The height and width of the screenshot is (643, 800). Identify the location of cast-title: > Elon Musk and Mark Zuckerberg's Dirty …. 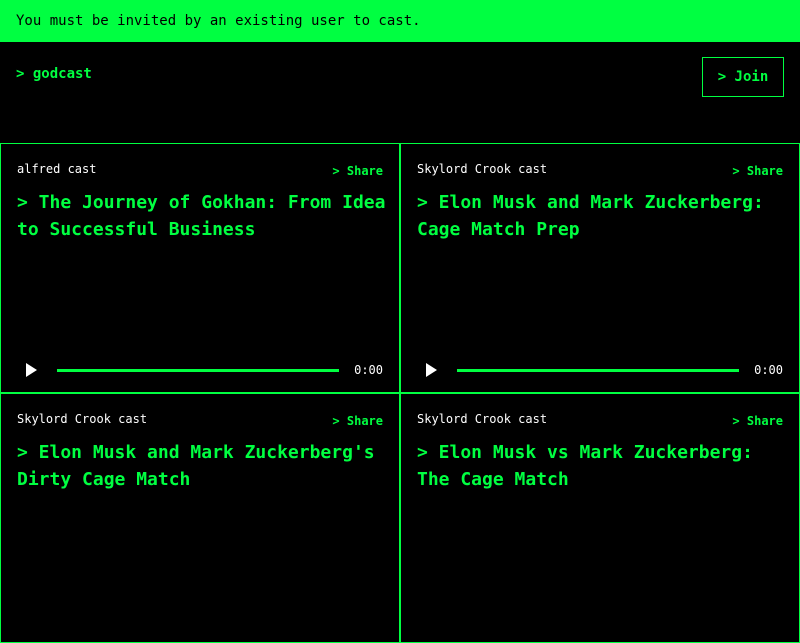
(202, 466).